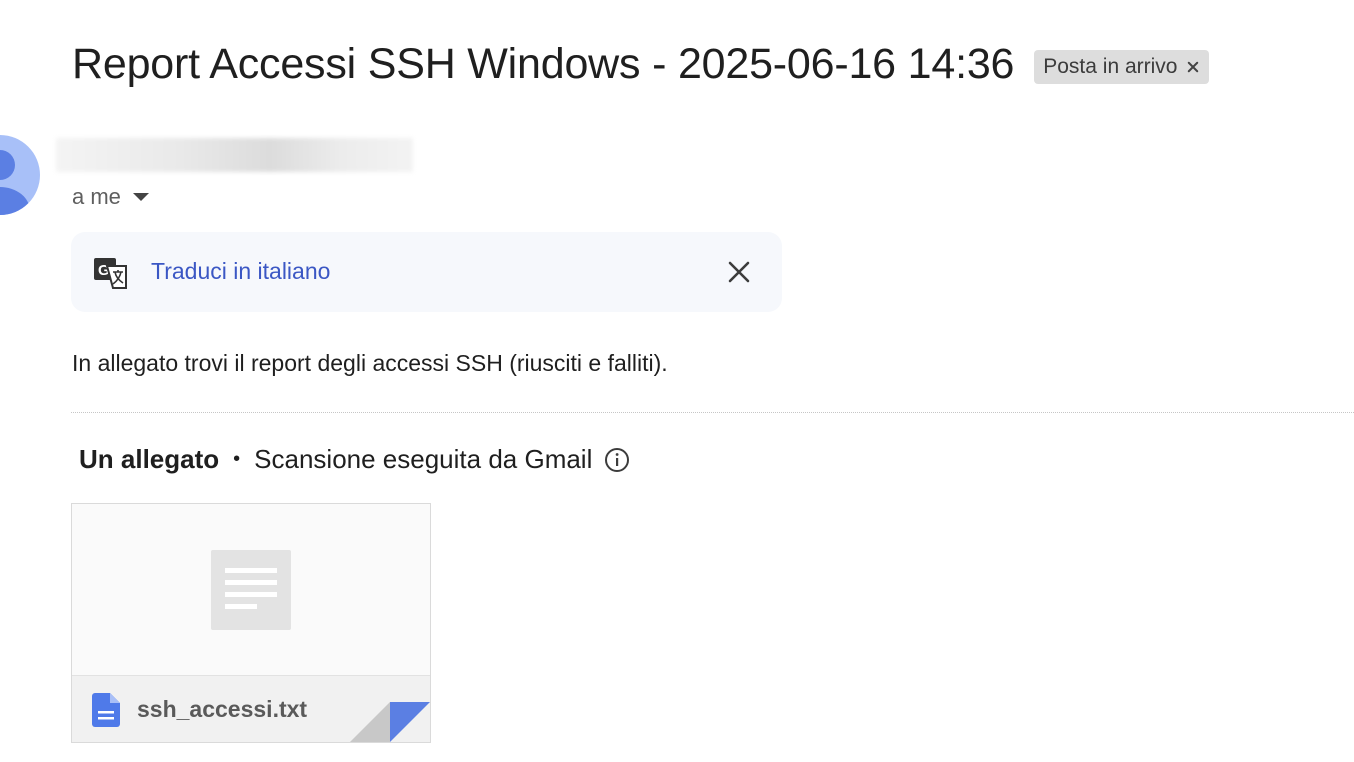  What do you see at coordinates (110, 273) in the screenshot?
I see `translate-icon: G` at bounding box center [110, 273].